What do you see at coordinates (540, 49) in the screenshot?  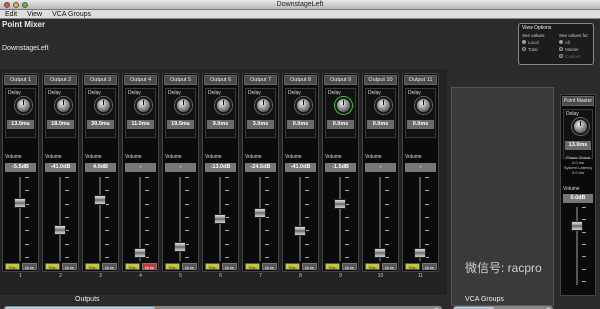 I see `radio-total: Total` at bounding box center [540, 49].